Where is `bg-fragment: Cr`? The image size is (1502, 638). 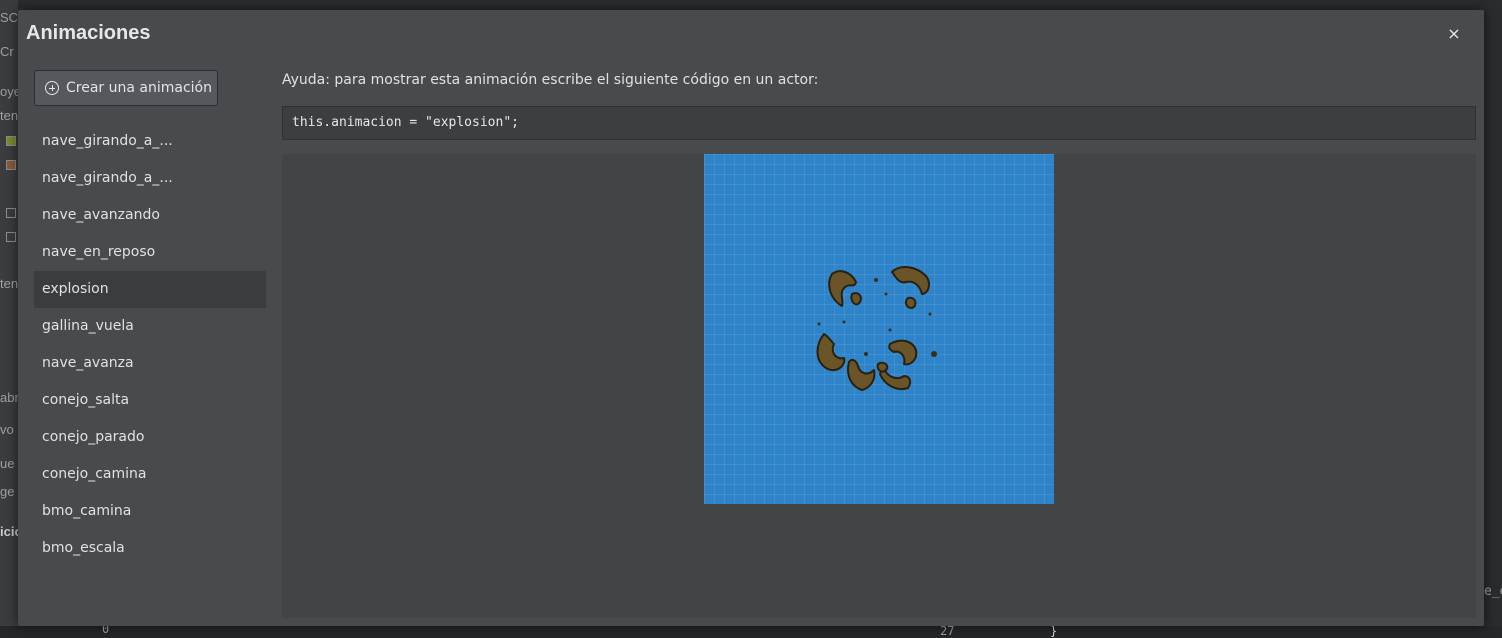
bg-fragment: Cr is located at coordinates (7, 51).